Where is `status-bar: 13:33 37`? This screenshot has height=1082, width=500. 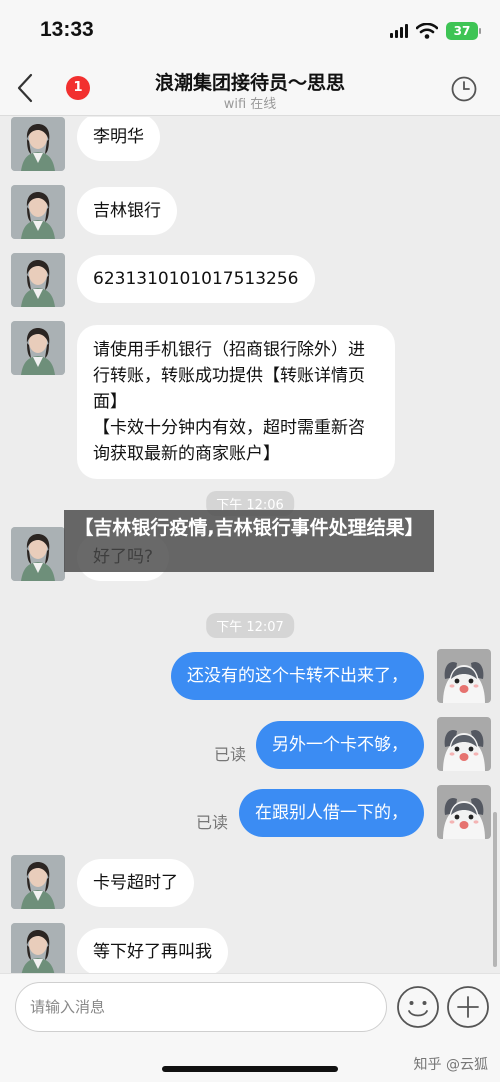 status-bar: 13:33 37 is located at coordinates (250, 31).